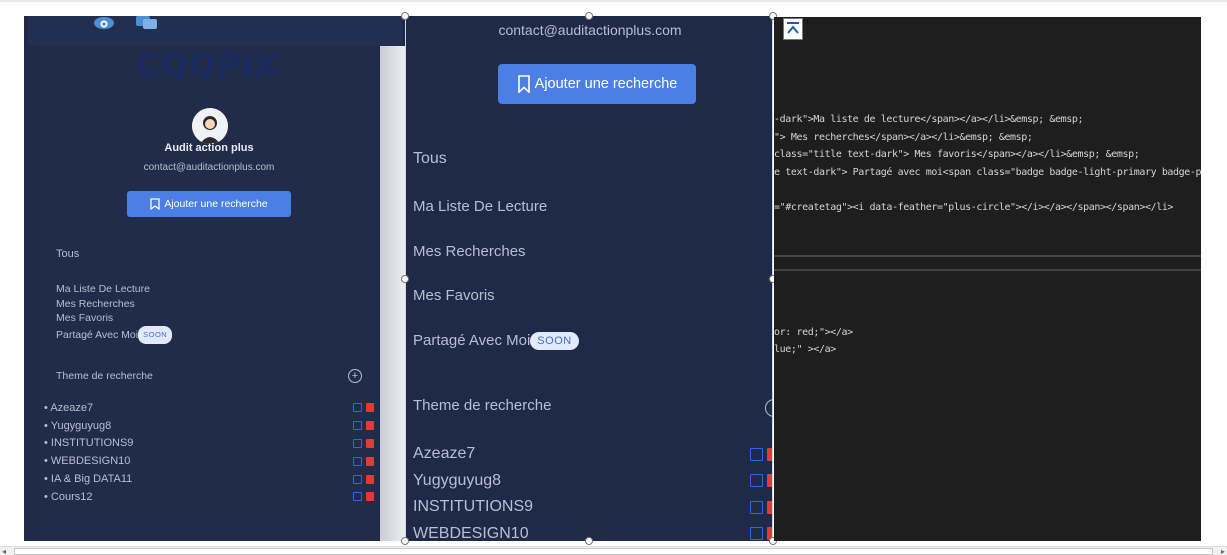 This screenshot has height=555, width=1227. I want to click on cloud-icon, so click(104, 24).